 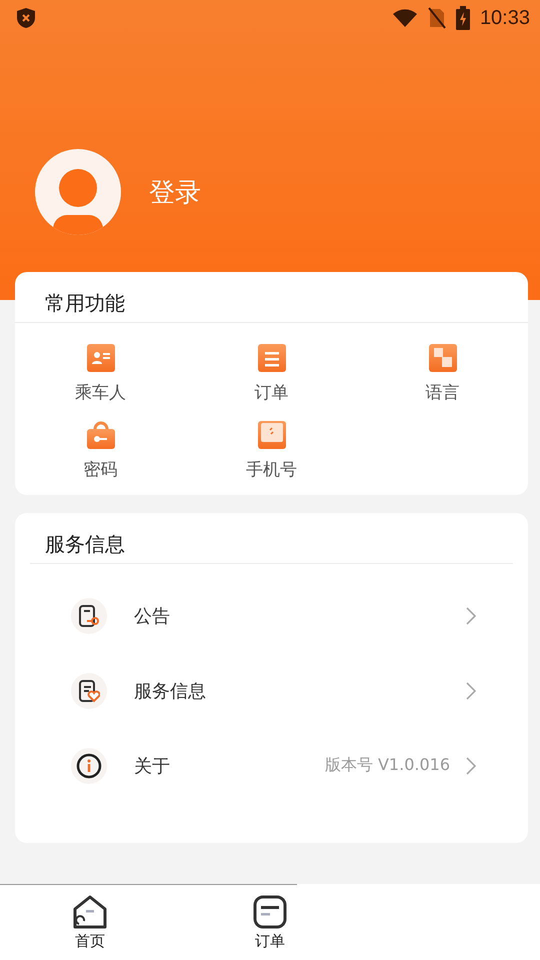 What do you see at coordinates (89, 690) in the screenshot?
I see `document-heart-icon` at bounding box center [89, 690].